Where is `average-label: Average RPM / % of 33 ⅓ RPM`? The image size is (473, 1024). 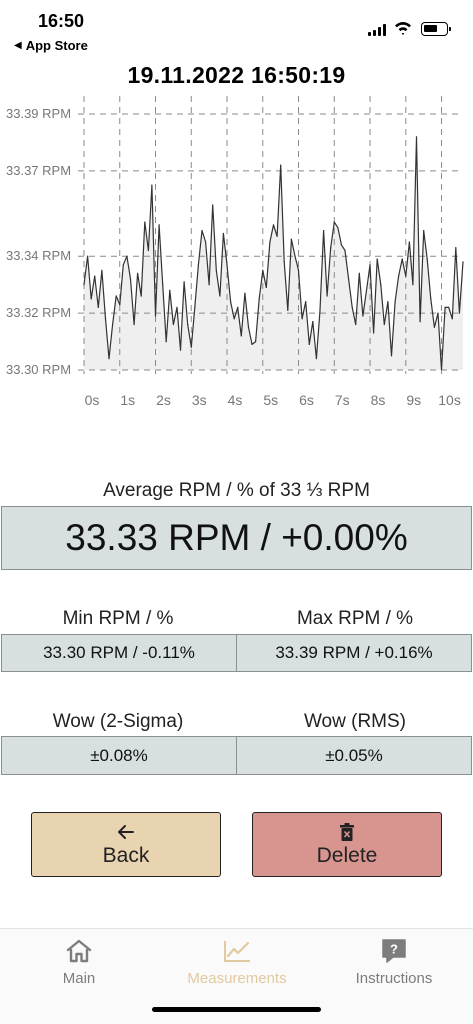 average-label: Average RPM / % of 33 ⅓ RPM is located at coordinates (236, 490).